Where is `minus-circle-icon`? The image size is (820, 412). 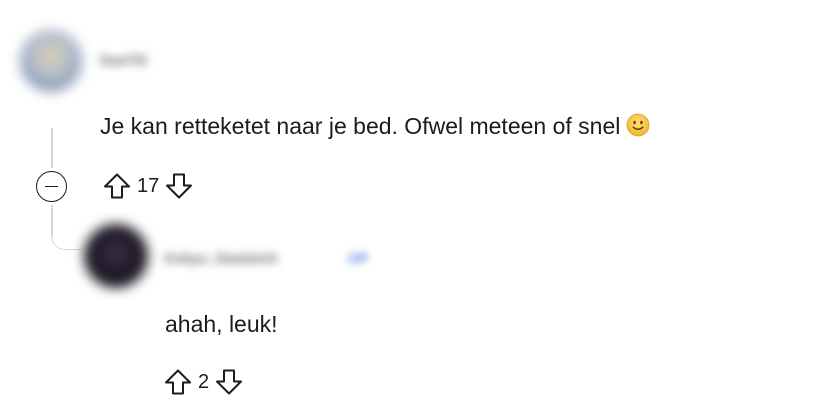
minus-circle-icon is located at coordinates (51, 186).